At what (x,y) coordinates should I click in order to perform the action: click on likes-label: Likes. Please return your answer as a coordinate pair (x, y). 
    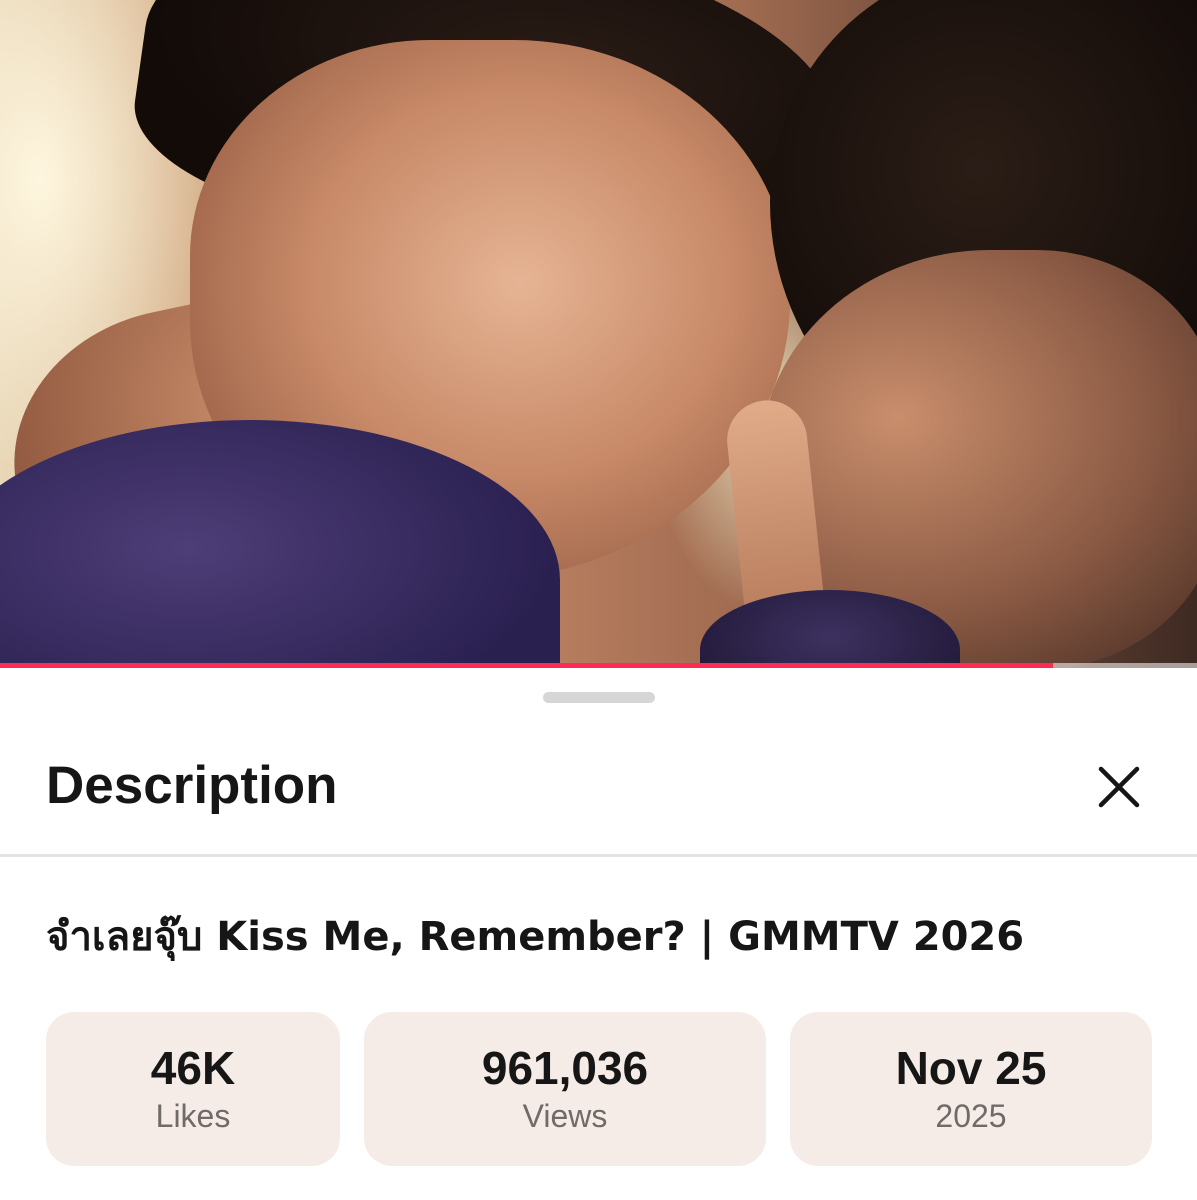
    Looking at the image, I should click on (193, 1116).